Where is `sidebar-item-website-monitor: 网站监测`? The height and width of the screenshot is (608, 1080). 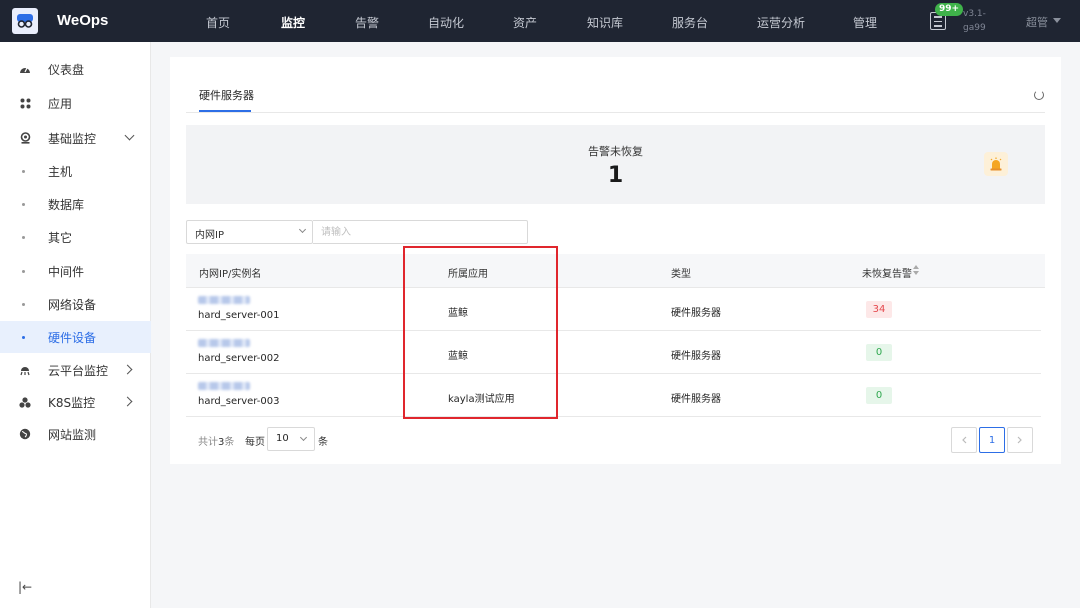
sidebar-item-website-monitor: 网站监测 is located at coordinates (75, 434).